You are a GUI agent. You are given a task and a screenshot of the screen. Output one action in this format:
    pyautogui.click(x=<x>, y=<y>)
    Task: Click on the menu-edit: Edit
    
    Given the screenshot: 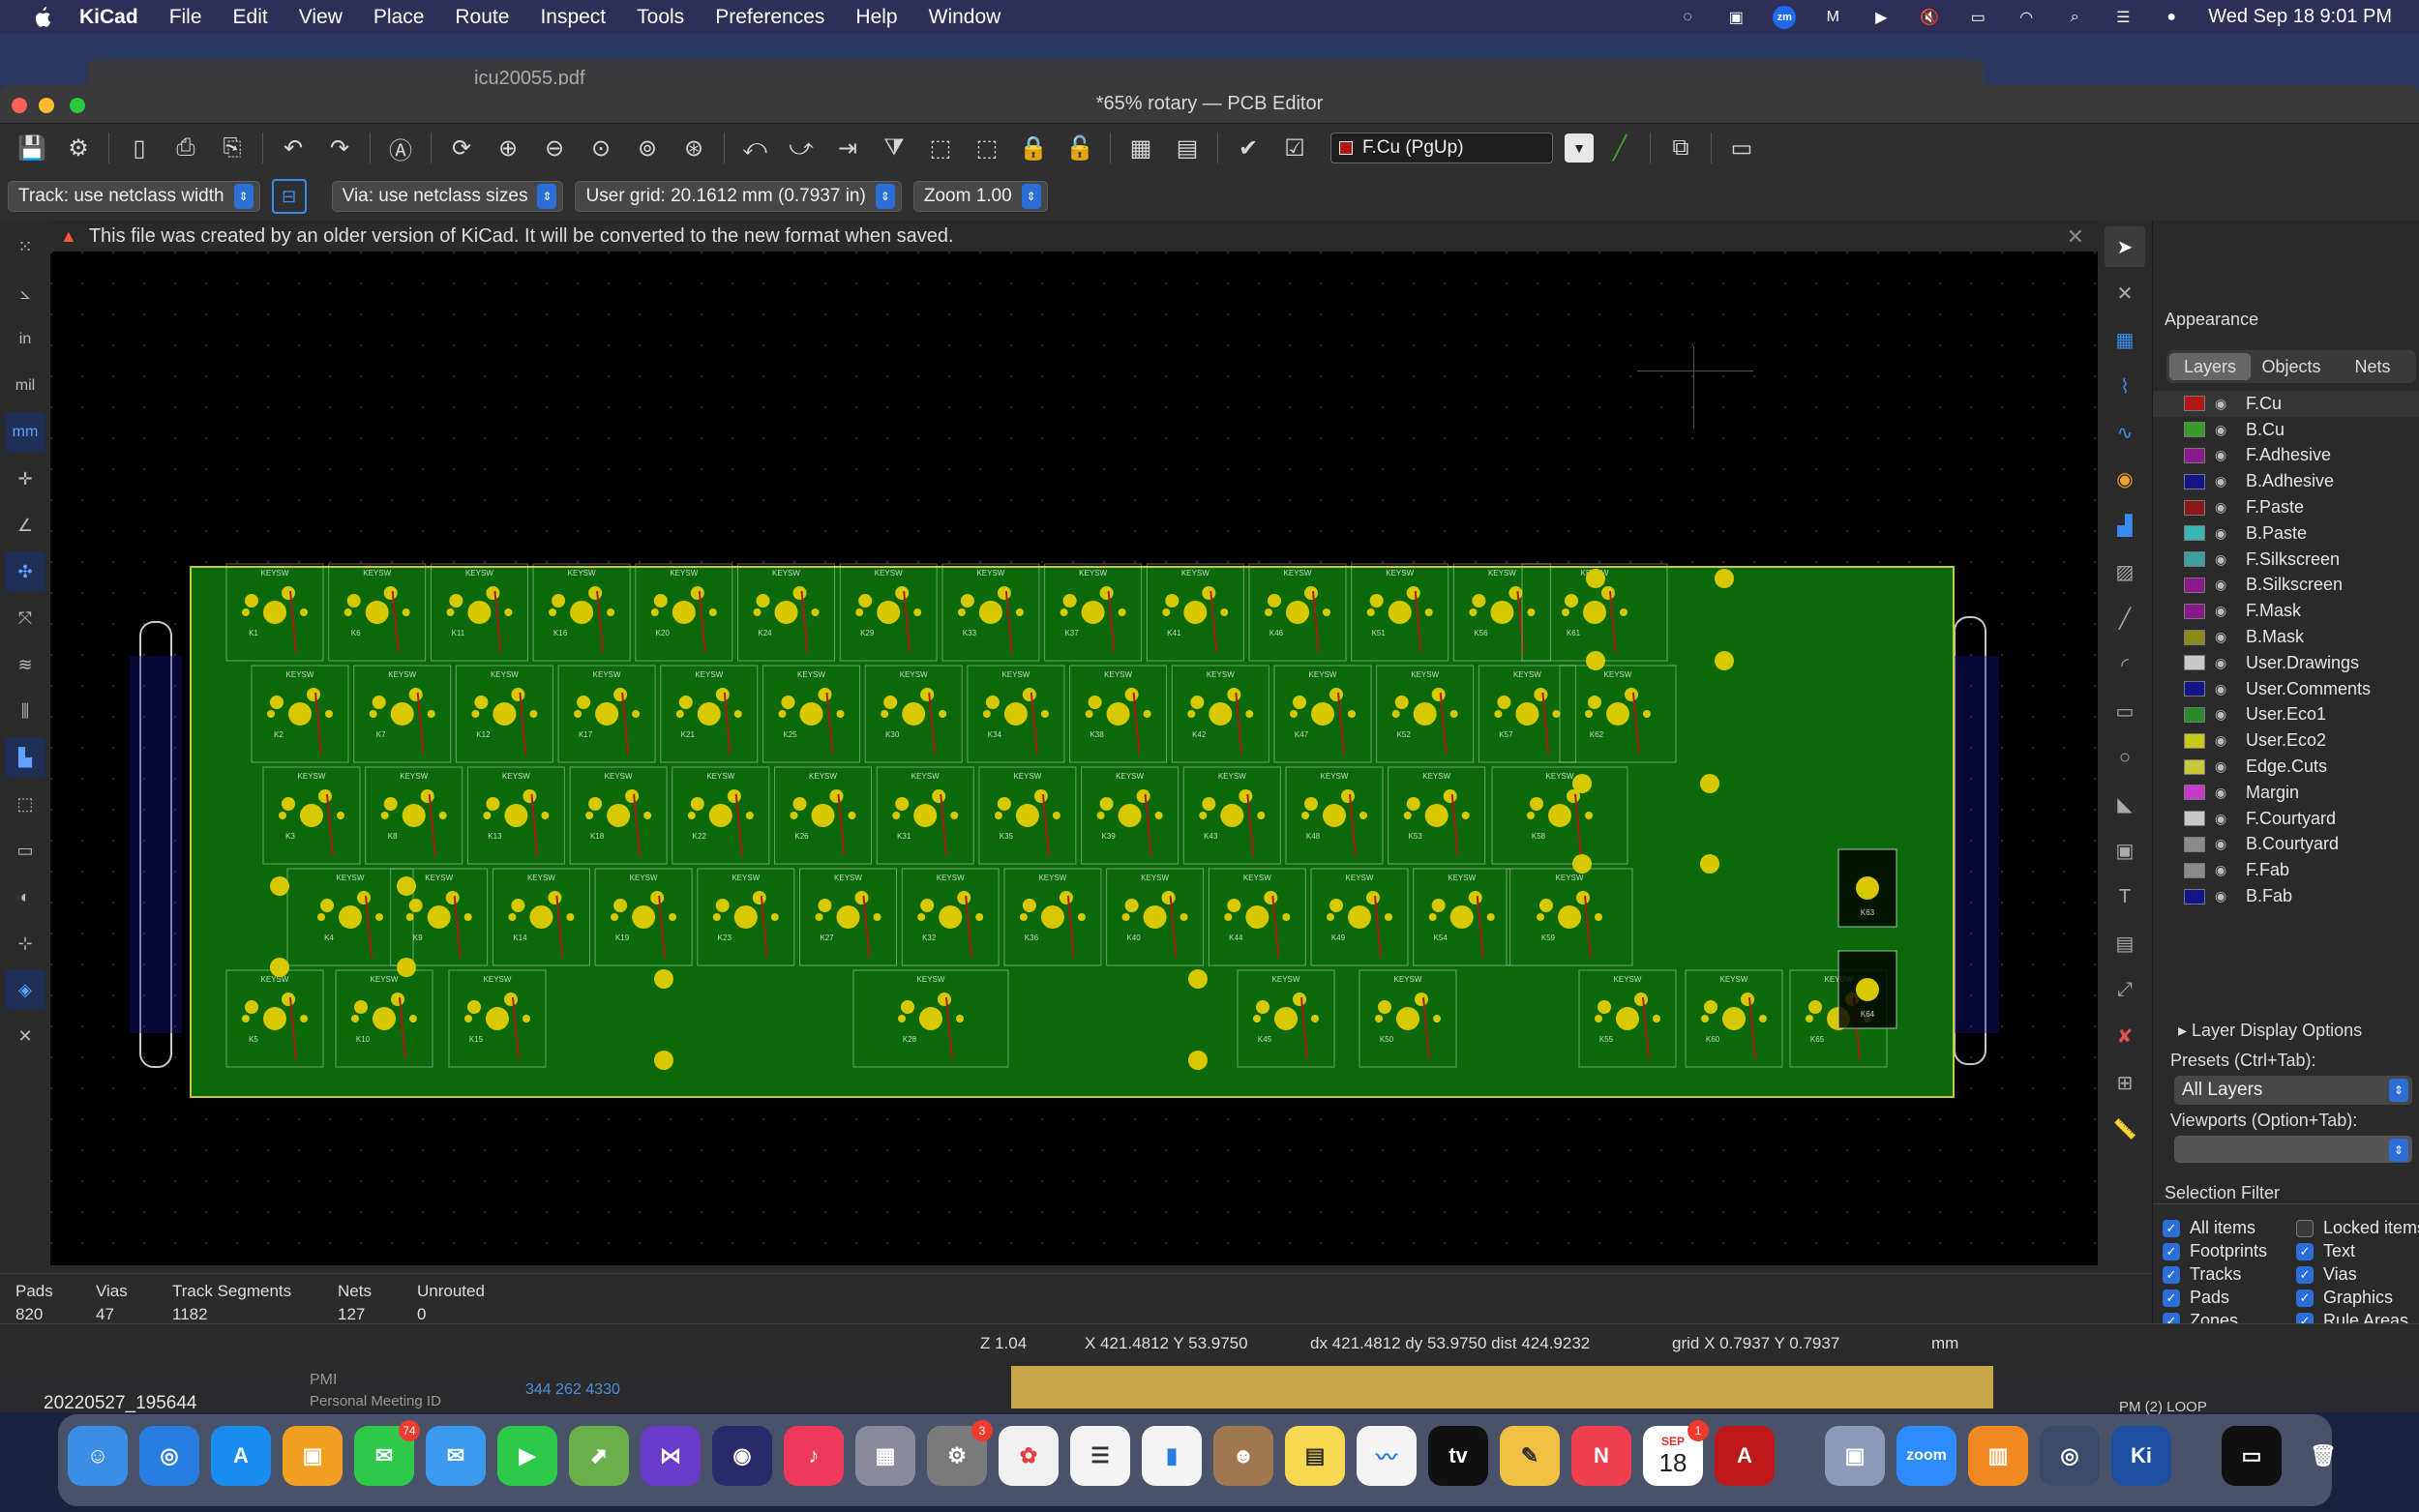 What is the action you would take?
    pyautogui.click(x=250, y=17)
    